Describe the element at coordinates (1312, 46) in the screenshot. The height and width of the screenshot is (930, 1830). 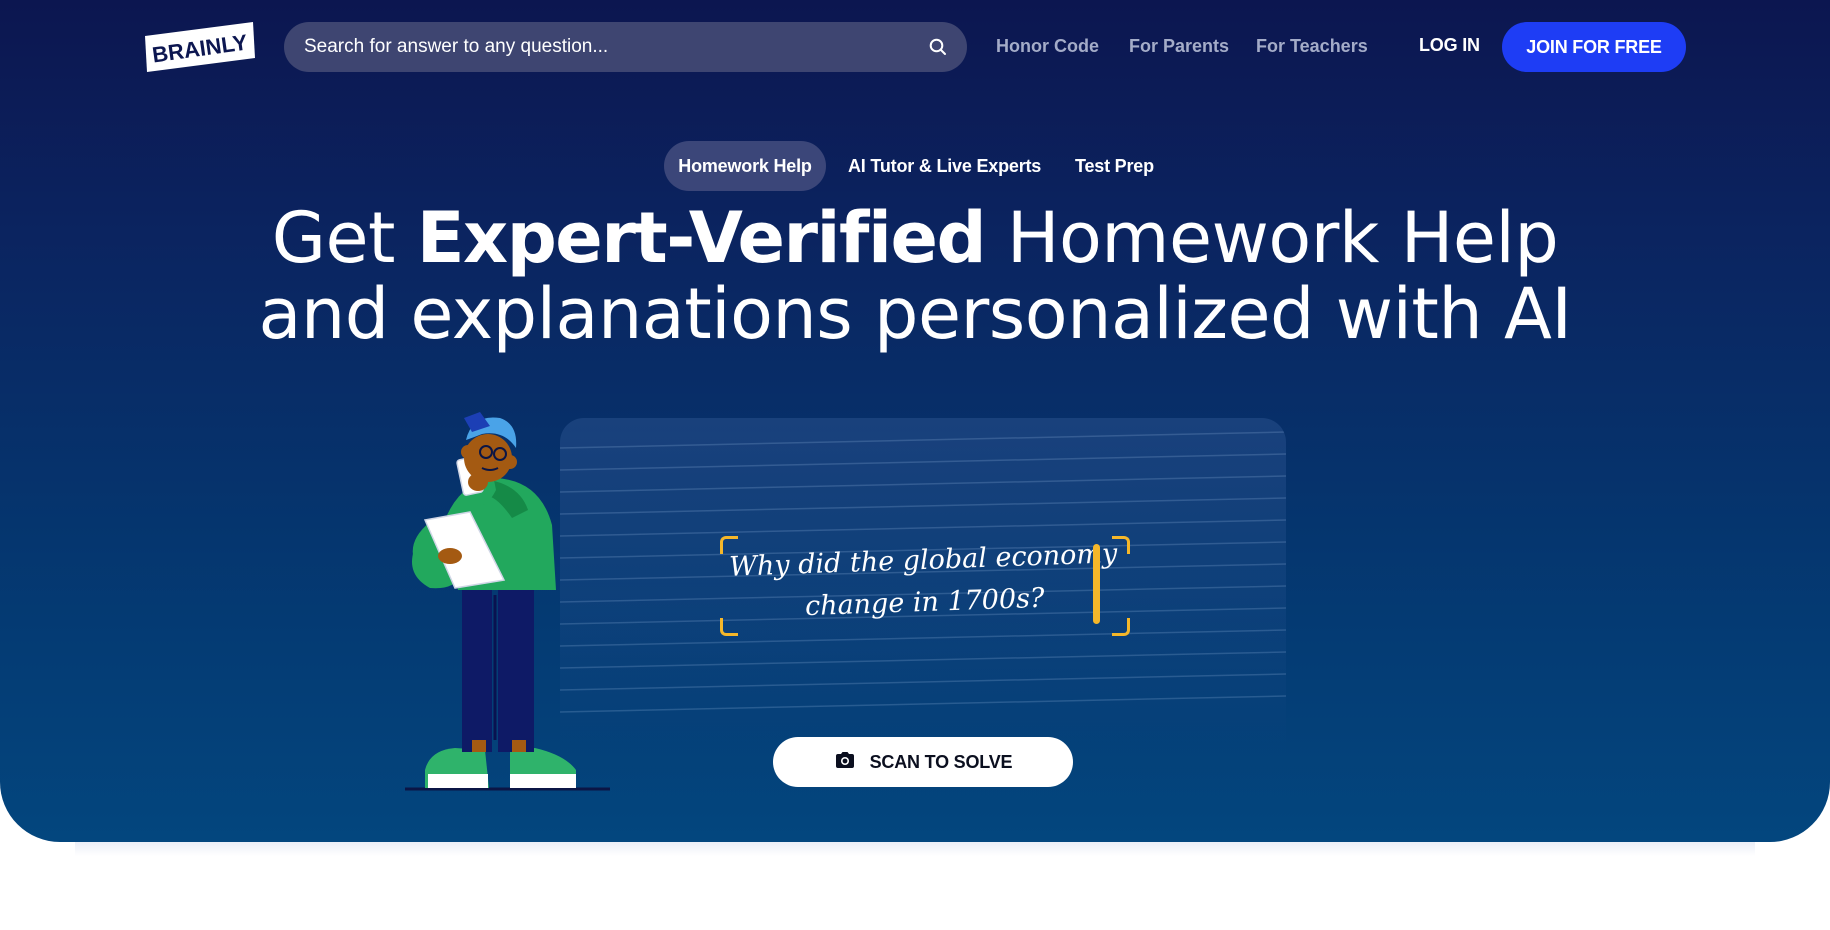
I see `nav-for-teachers: For Teachers` at that location.